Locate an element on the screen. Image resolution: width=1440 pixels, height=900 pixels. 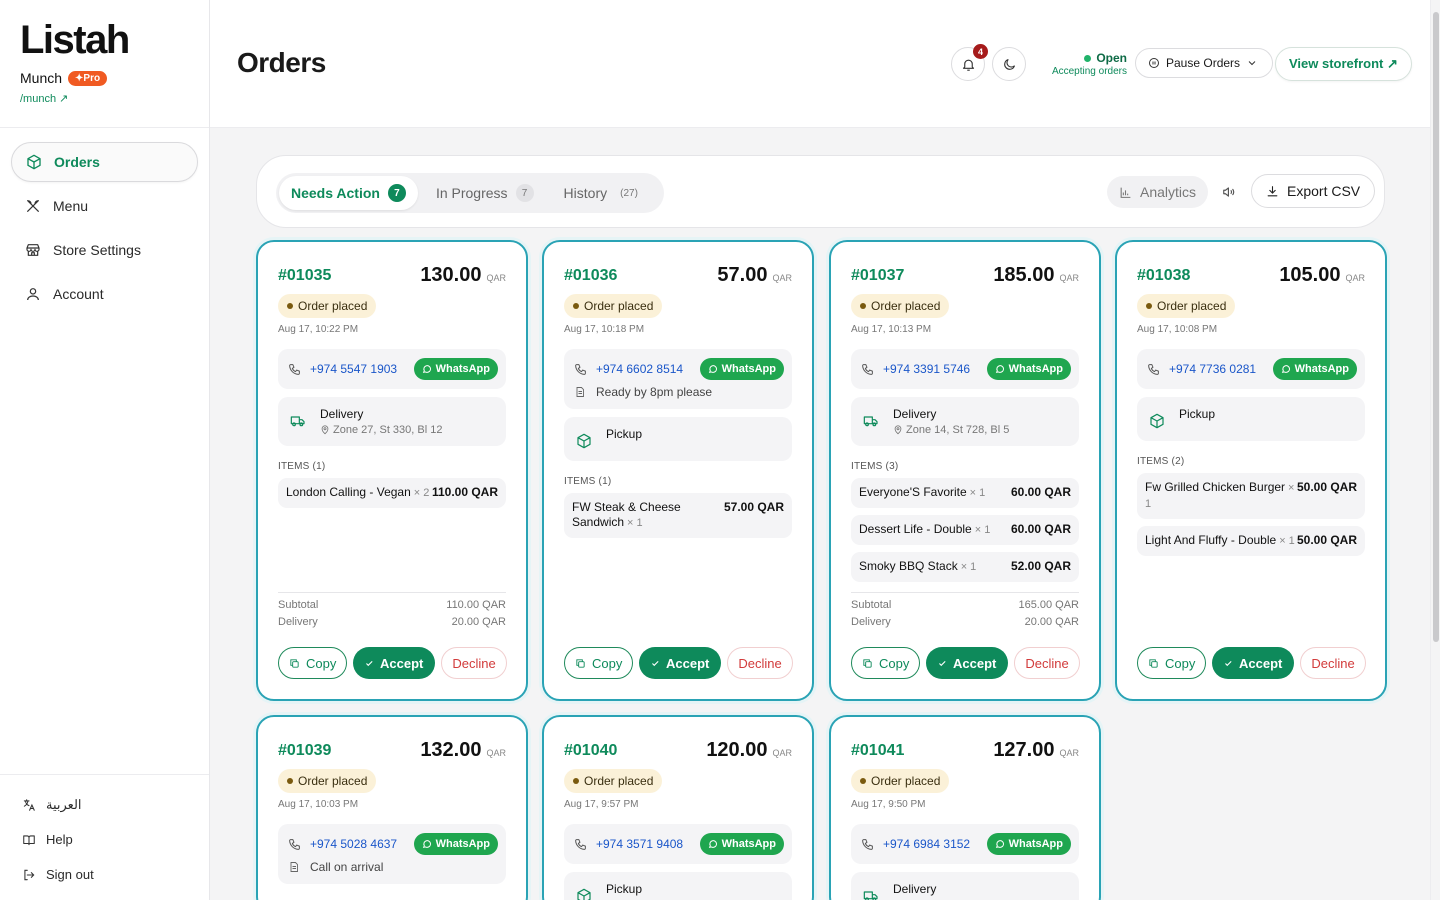
help-link: Help is located at coordinates (104, 839).